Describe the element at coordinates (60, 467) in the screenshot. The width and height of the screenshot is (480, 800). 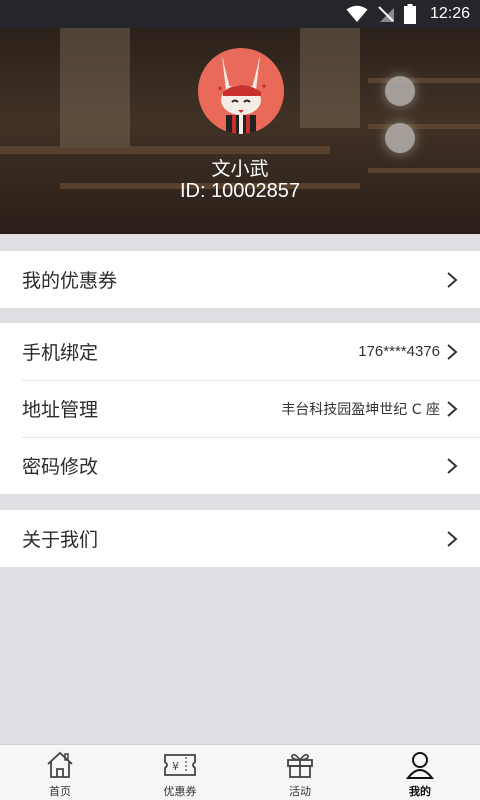
I see `menu-item-label: 密码修改` at that location.